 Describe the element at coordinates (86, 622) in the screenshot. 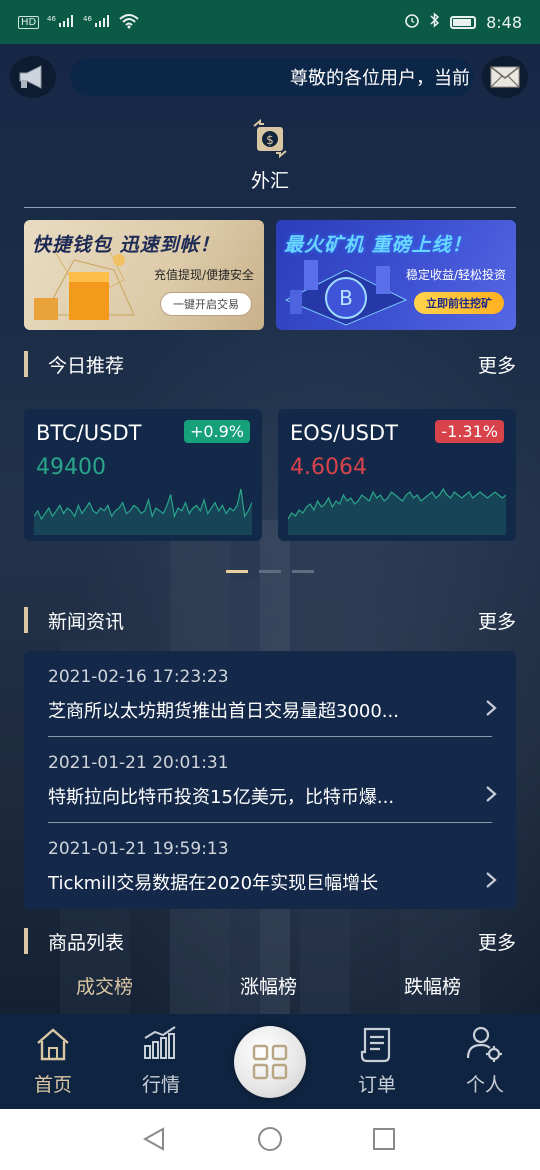

I see `section-title: 新闻资讯` at that location.